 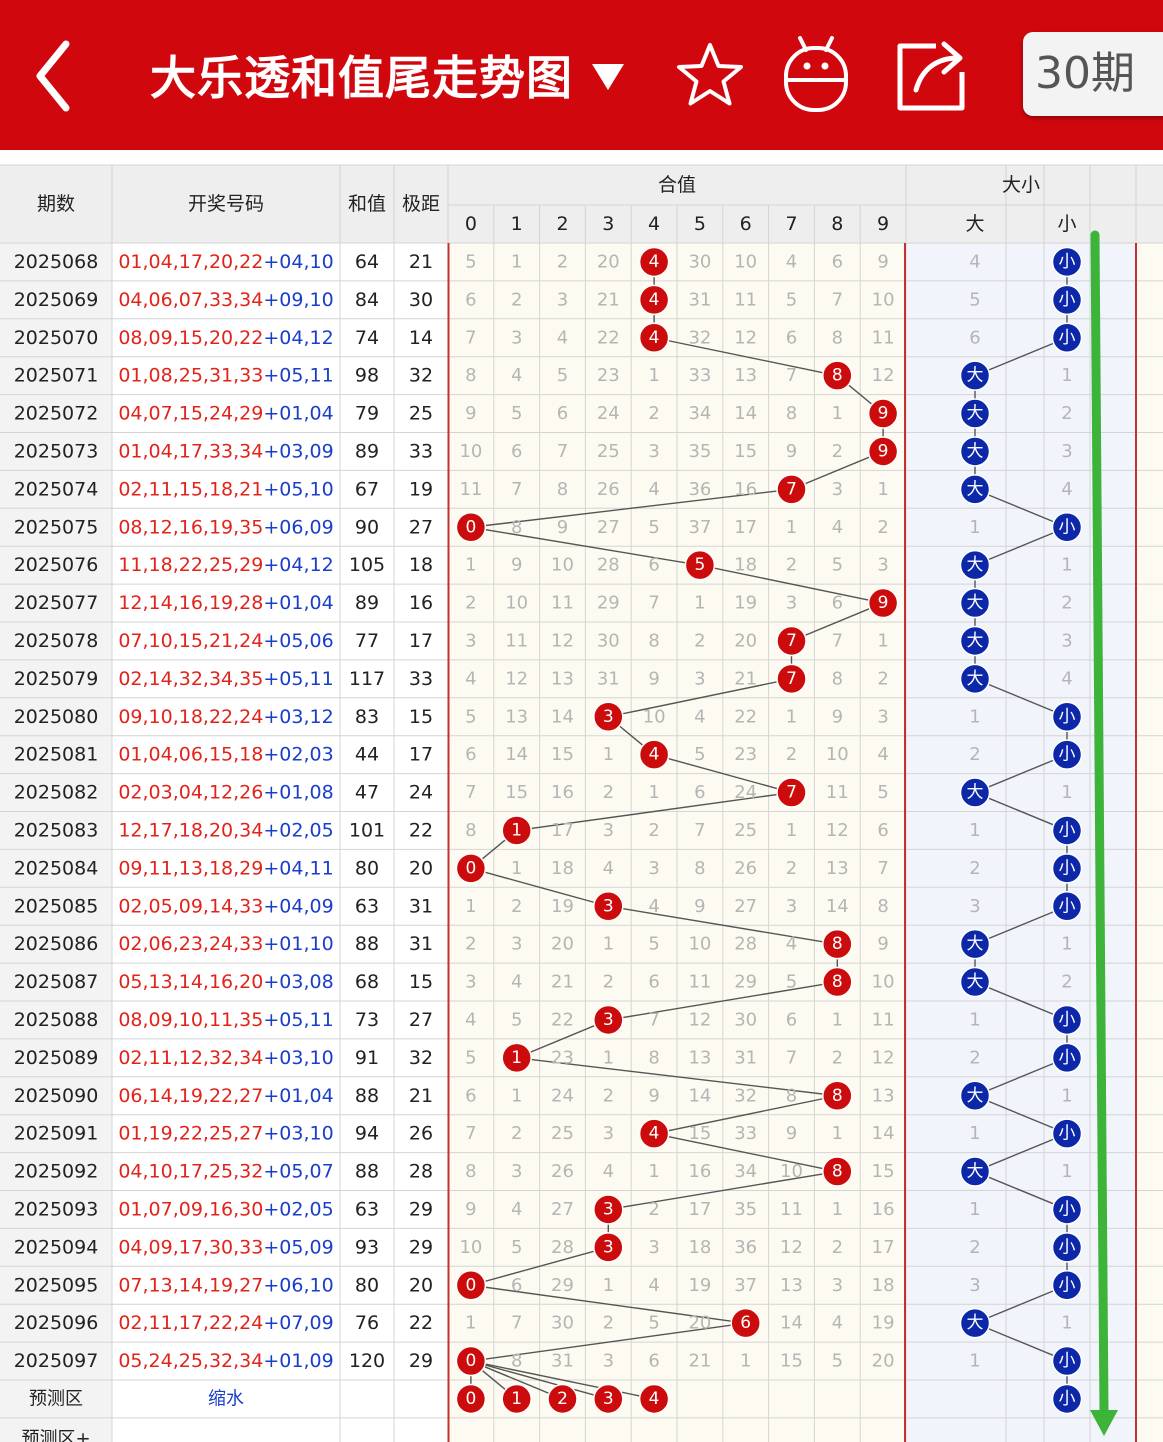 I want to click on column-header-tail-4: 4, so click(x=654, y=224).